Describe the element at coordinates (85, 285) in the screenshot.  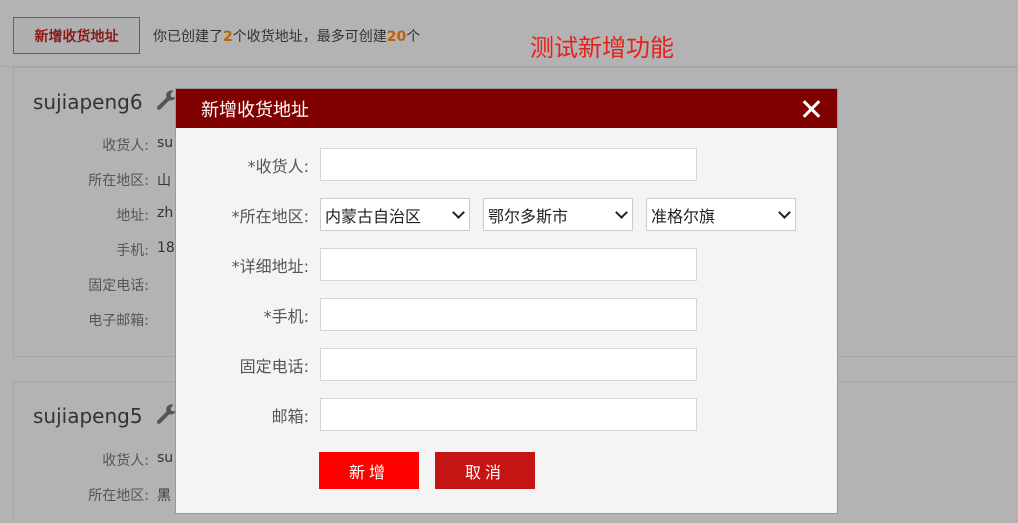
I see `field-phone: 固定电话:` at that location.